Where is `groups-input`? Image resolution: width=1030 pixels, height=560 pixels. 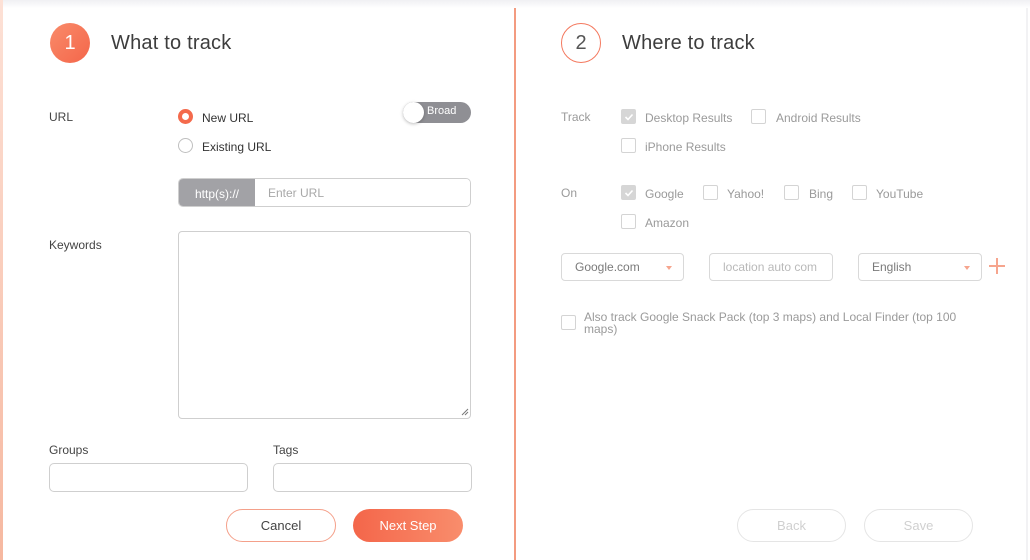 groups-input is located at coordinates (148, 477).